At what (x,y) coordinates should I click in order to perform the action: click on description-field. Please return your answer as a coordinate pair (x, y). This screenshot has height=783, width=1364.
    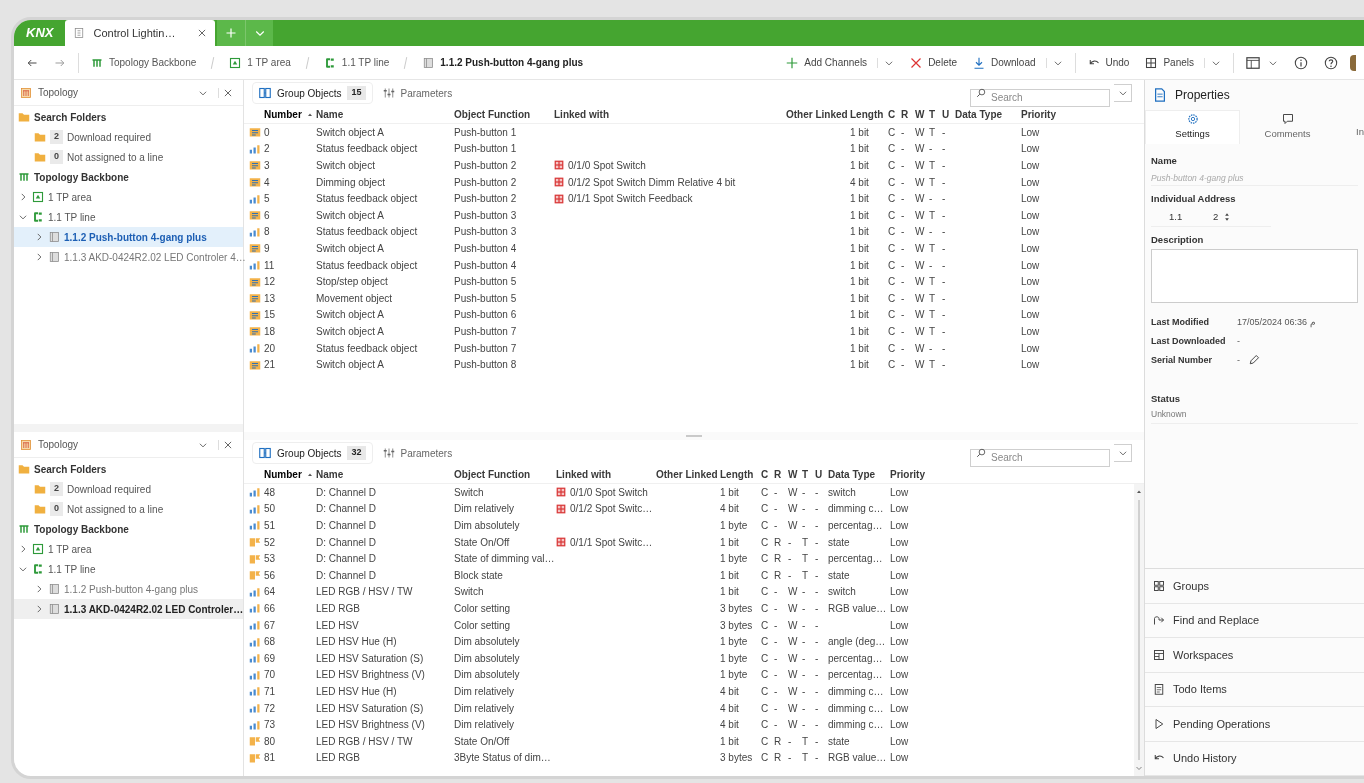
    Looking at the image, I should click on (1254, 275).